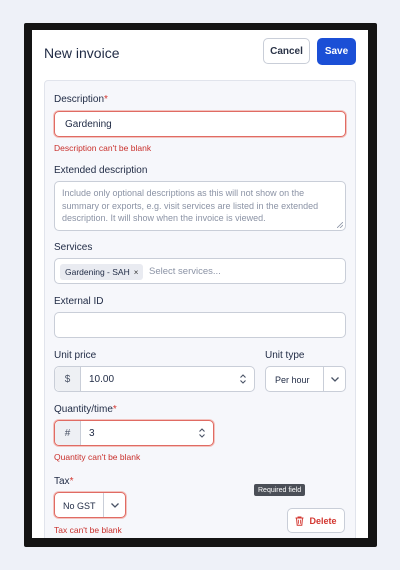 This screenshot has width=400, height=570. What do you see at coordinates (97, 272) in the screenshot?
I see `service-chip-label: Gardening - SAH` at bounding box center [97, 272].